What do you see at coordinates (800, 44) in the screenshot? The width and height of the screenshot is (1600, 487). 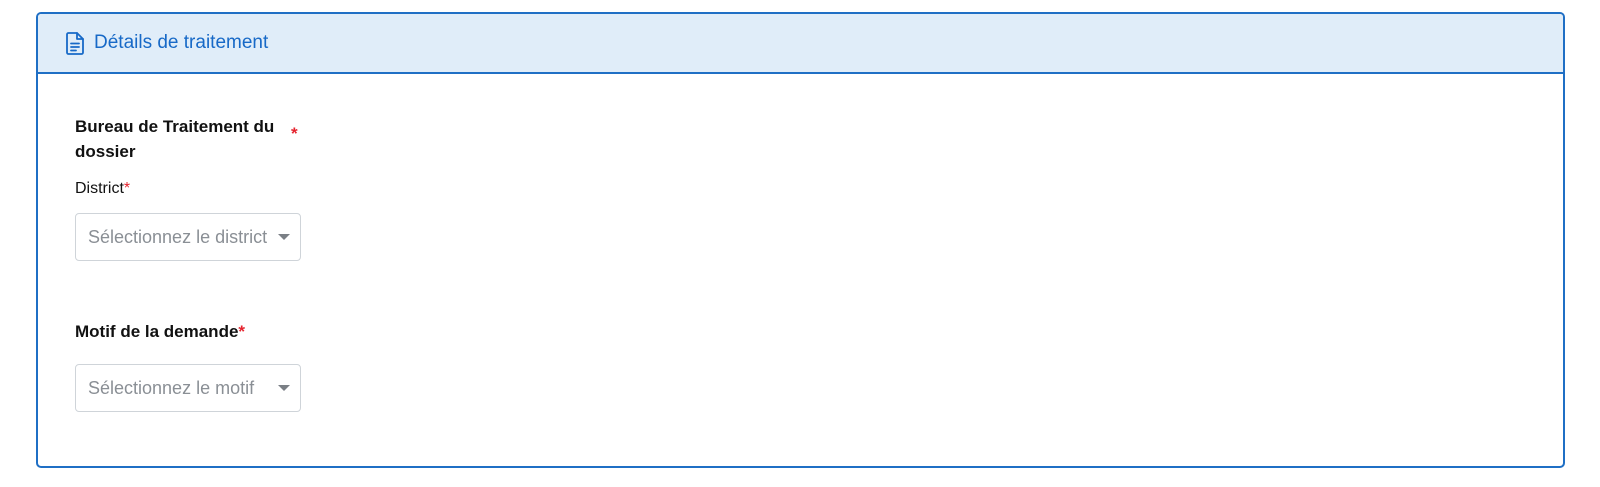 I see `panel-header: Détails de traitement` at bounding box center [800, 44].